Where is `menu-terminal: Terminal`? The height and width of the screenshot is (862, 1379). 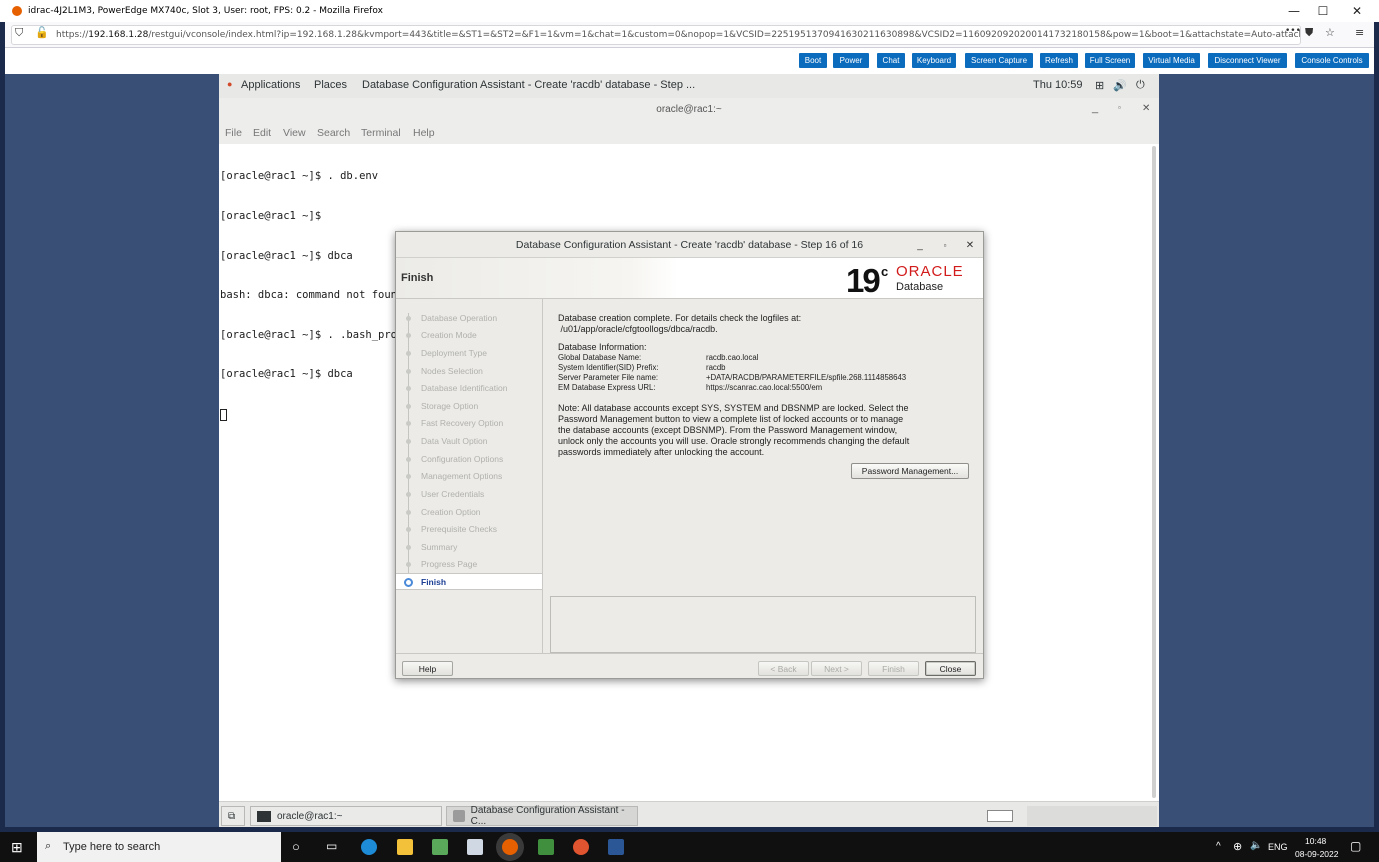
menu-terminal: Terminal is located at coordinates (381, 133).